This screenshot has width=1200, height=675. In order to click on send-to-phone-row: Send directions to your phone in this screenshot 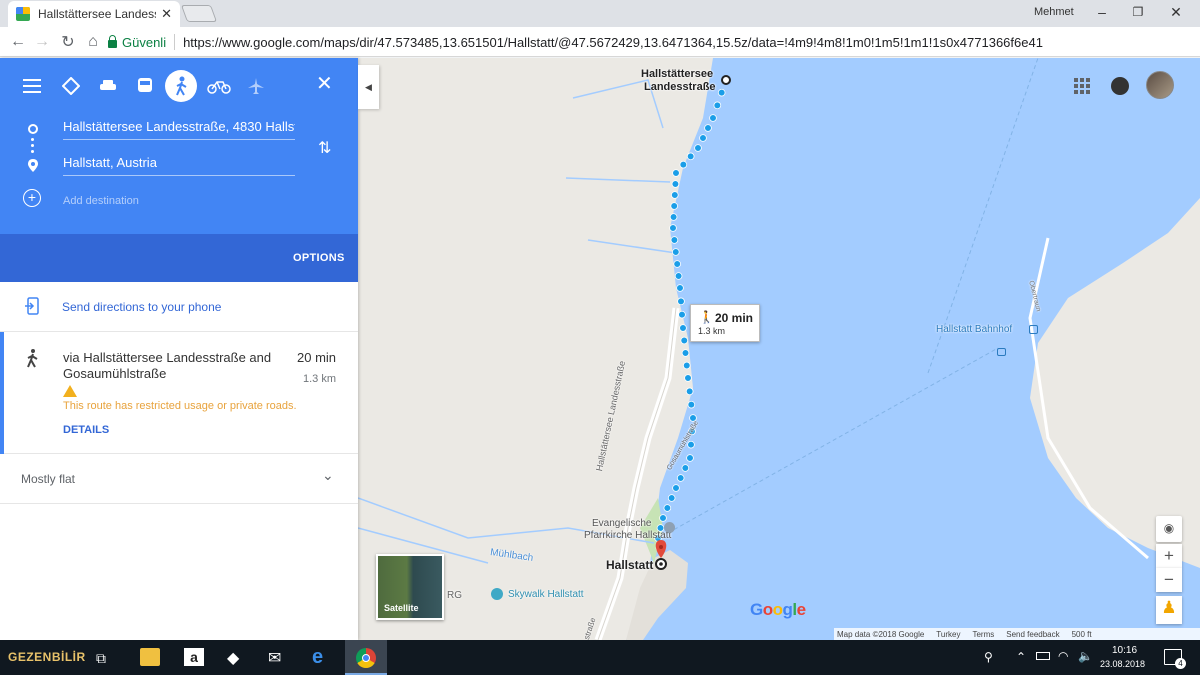, I will do `click(179, 307)`.